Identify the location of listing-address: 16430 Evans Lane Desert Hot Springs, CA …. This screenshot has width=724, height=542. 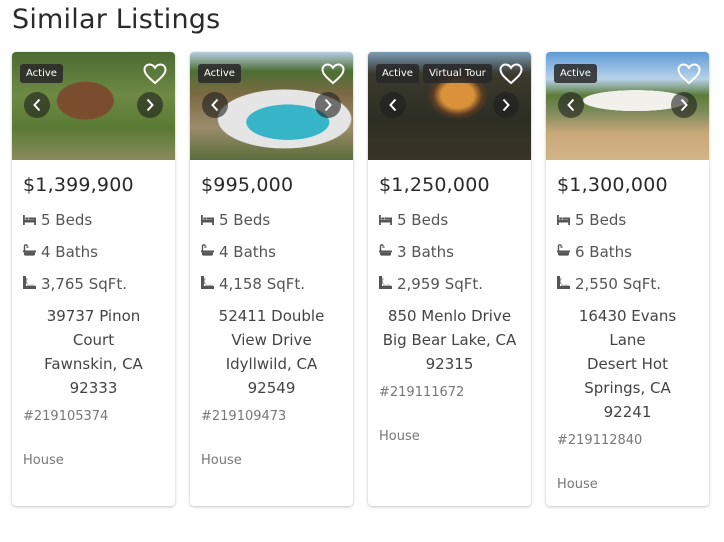
(627, 364).